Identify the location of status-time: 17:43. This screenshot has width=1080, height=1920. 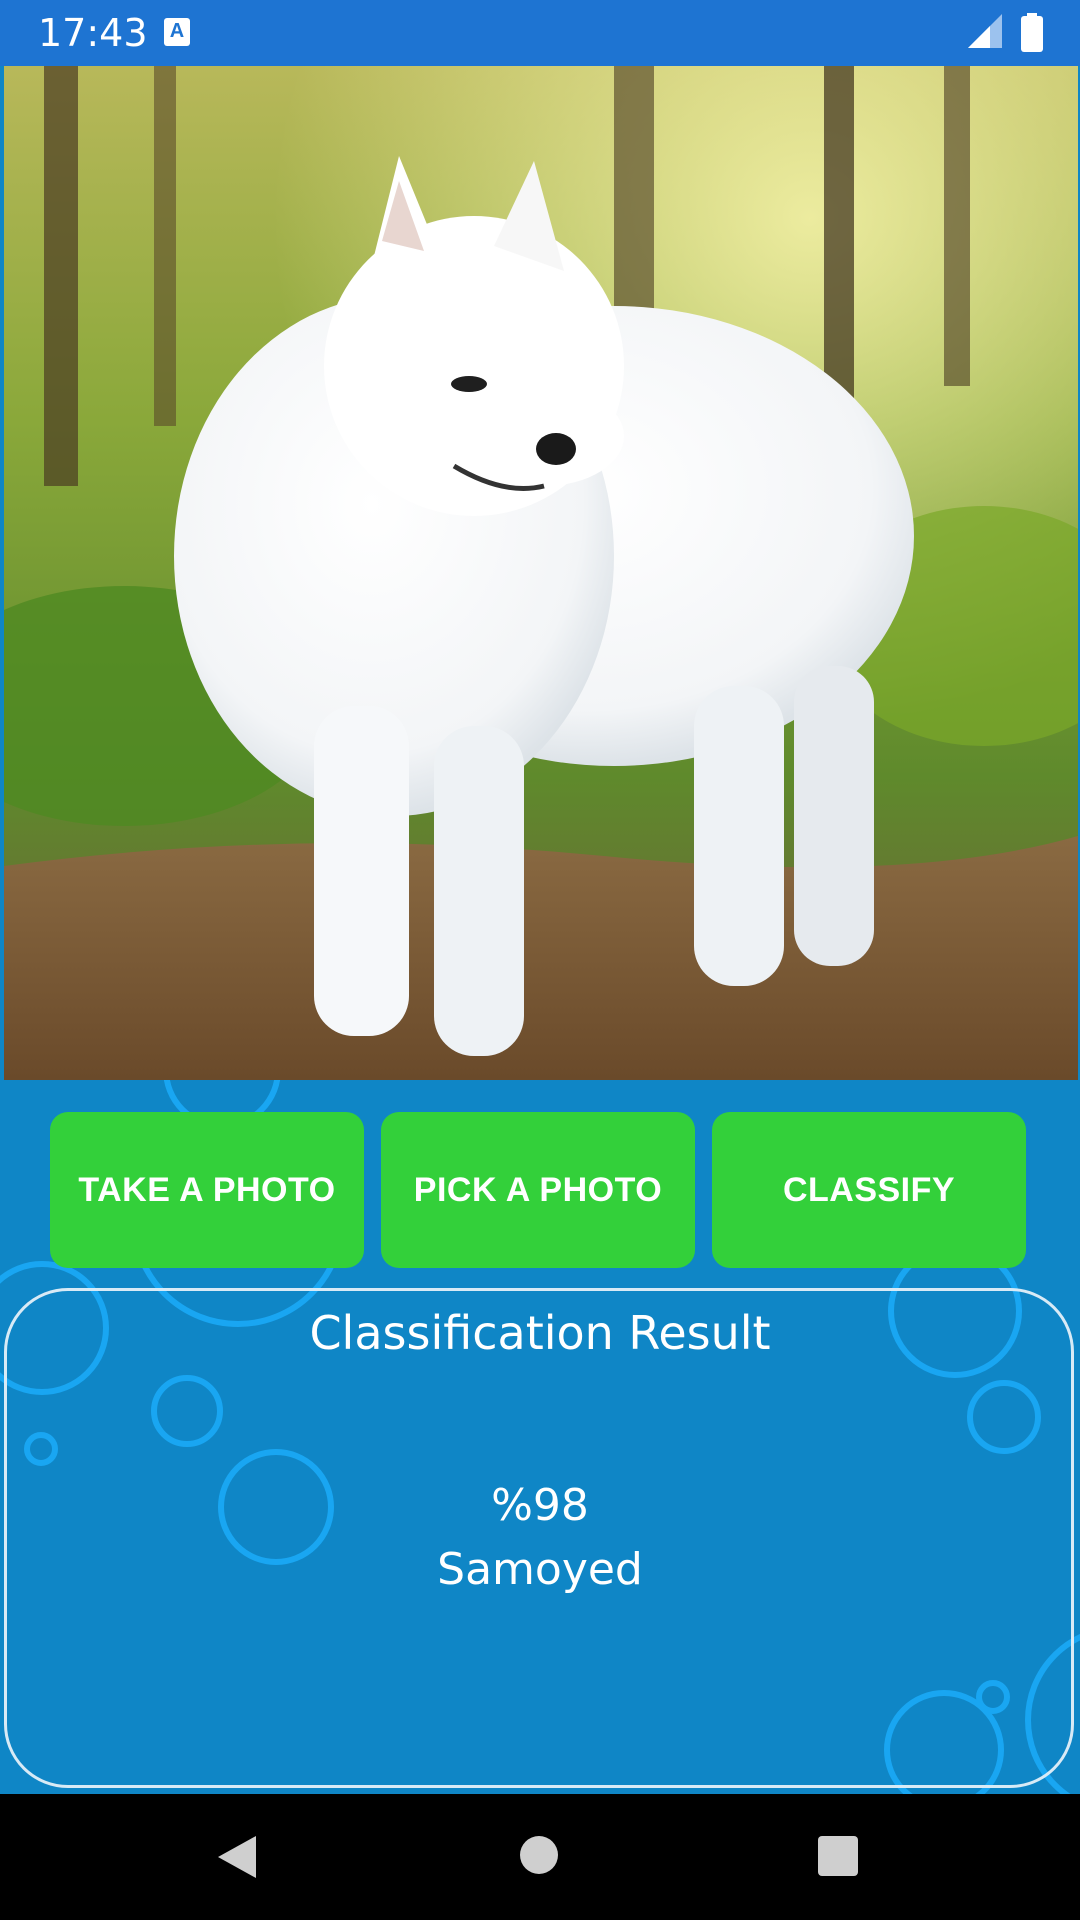
(93, 33).